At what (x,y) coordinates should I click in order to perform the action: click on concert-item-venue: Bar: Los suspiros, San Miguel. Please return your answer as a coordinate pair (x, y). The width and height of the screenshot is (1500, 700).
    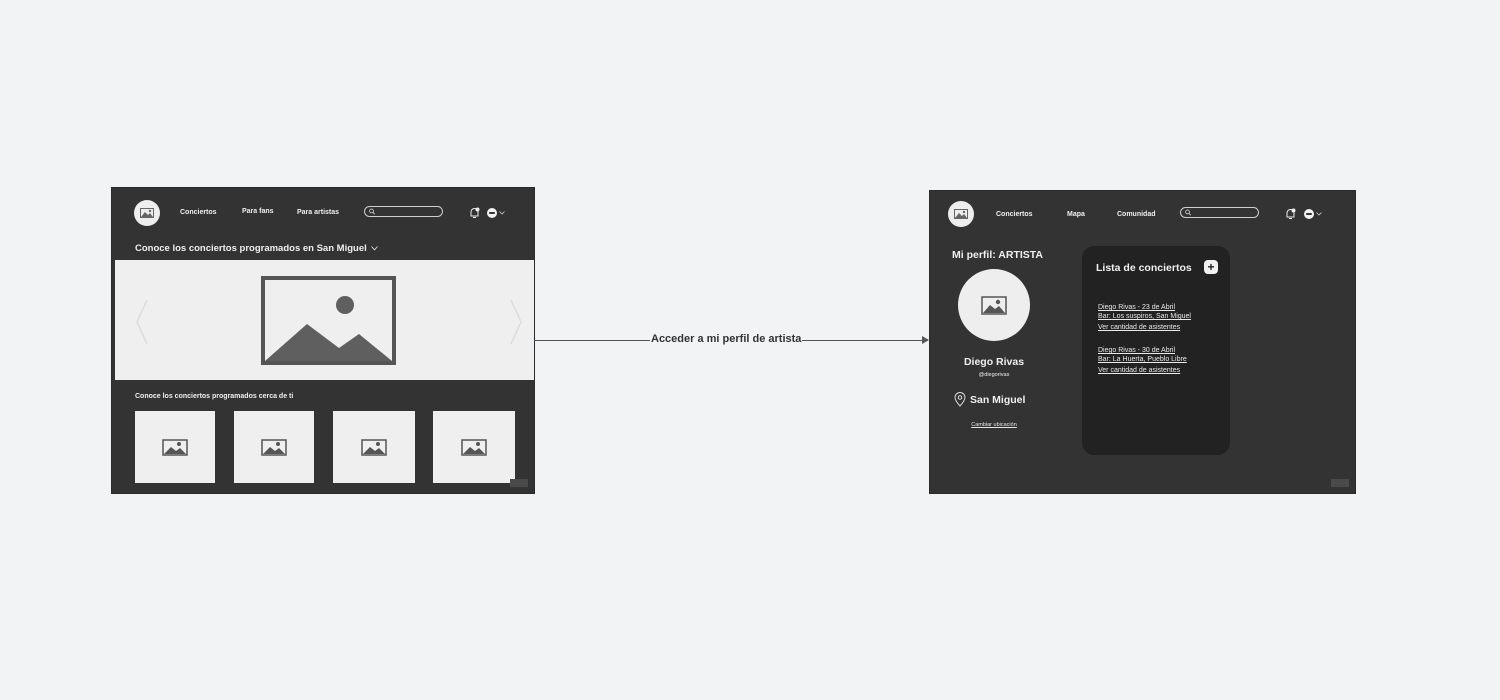
    Looking at the image, I should click on (1144, 316).